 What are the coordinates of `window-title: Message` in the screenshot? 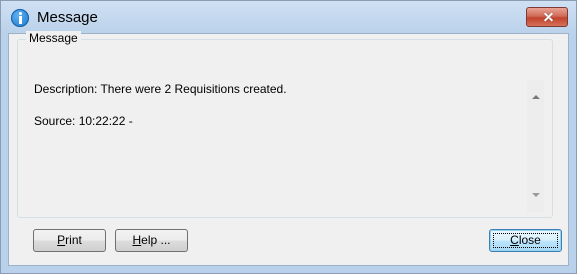 It's located at (67, 17).